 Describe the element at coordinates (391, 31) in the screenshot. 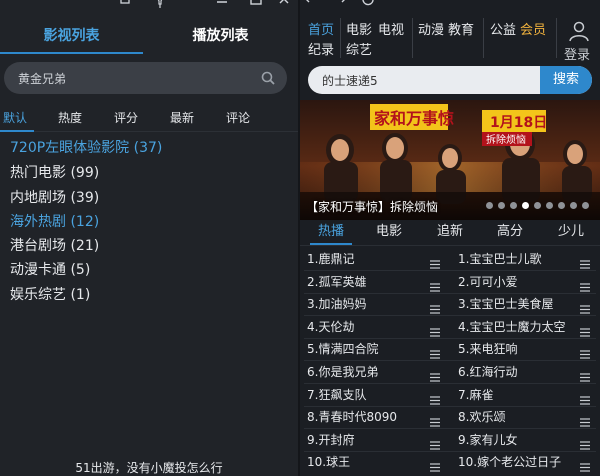

I see `nav-tv: 电视` at that location.